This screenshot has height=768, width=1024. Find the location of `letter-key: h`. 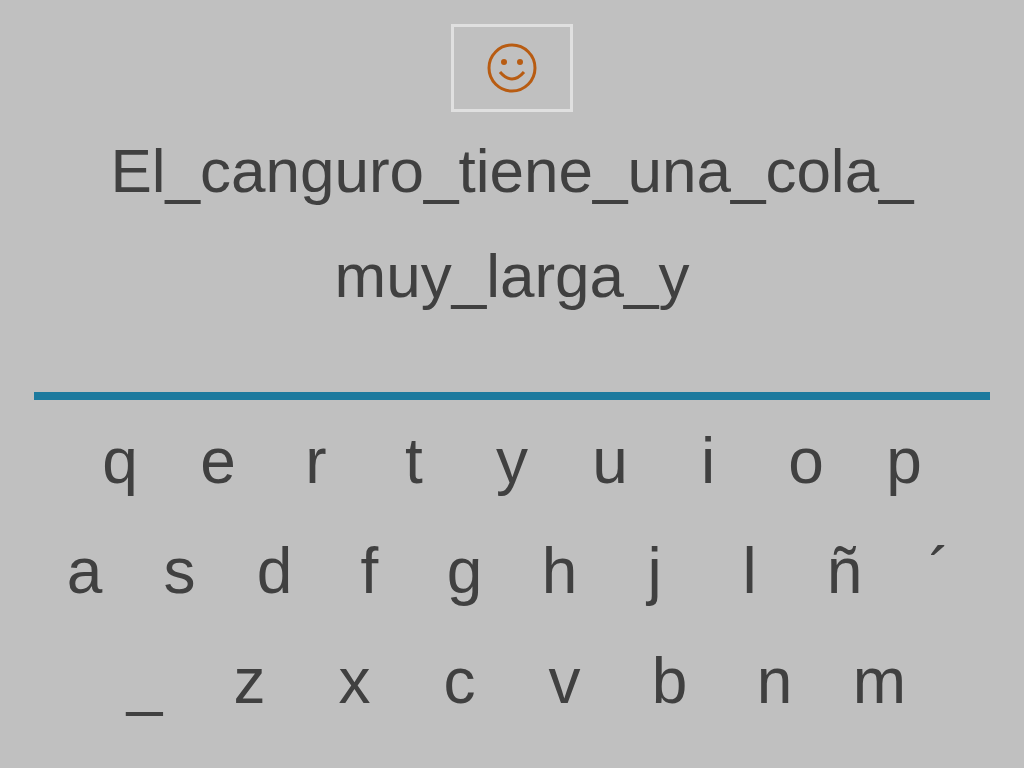

letter-key: h is located at coordinates (559, 571).